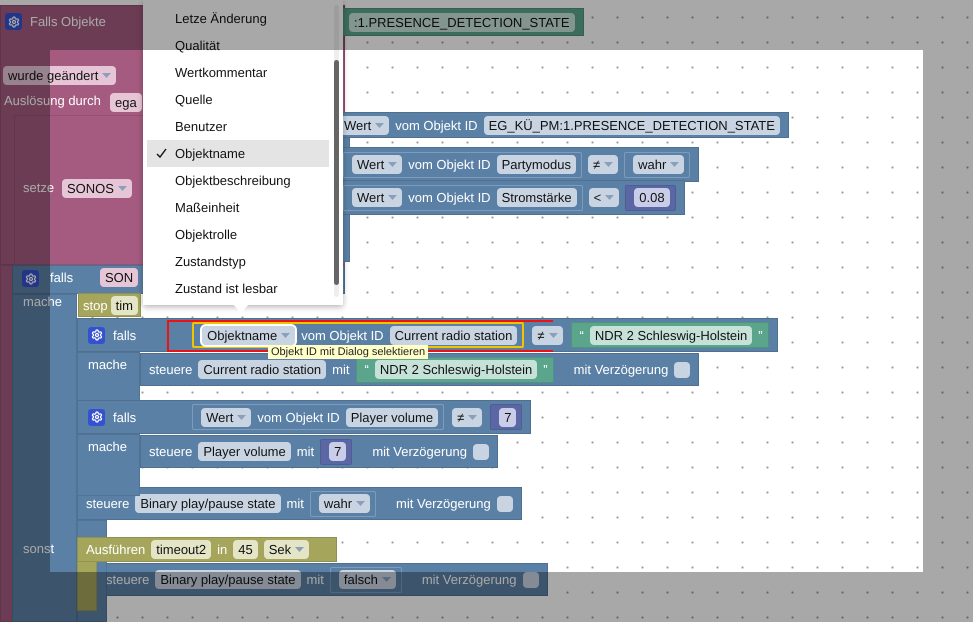 This screenshot has width=973, height=622. Describe the element at coordinates (238, 288) in the screenshot. I see `menu-item: Zustand ist lesbar` at that location.